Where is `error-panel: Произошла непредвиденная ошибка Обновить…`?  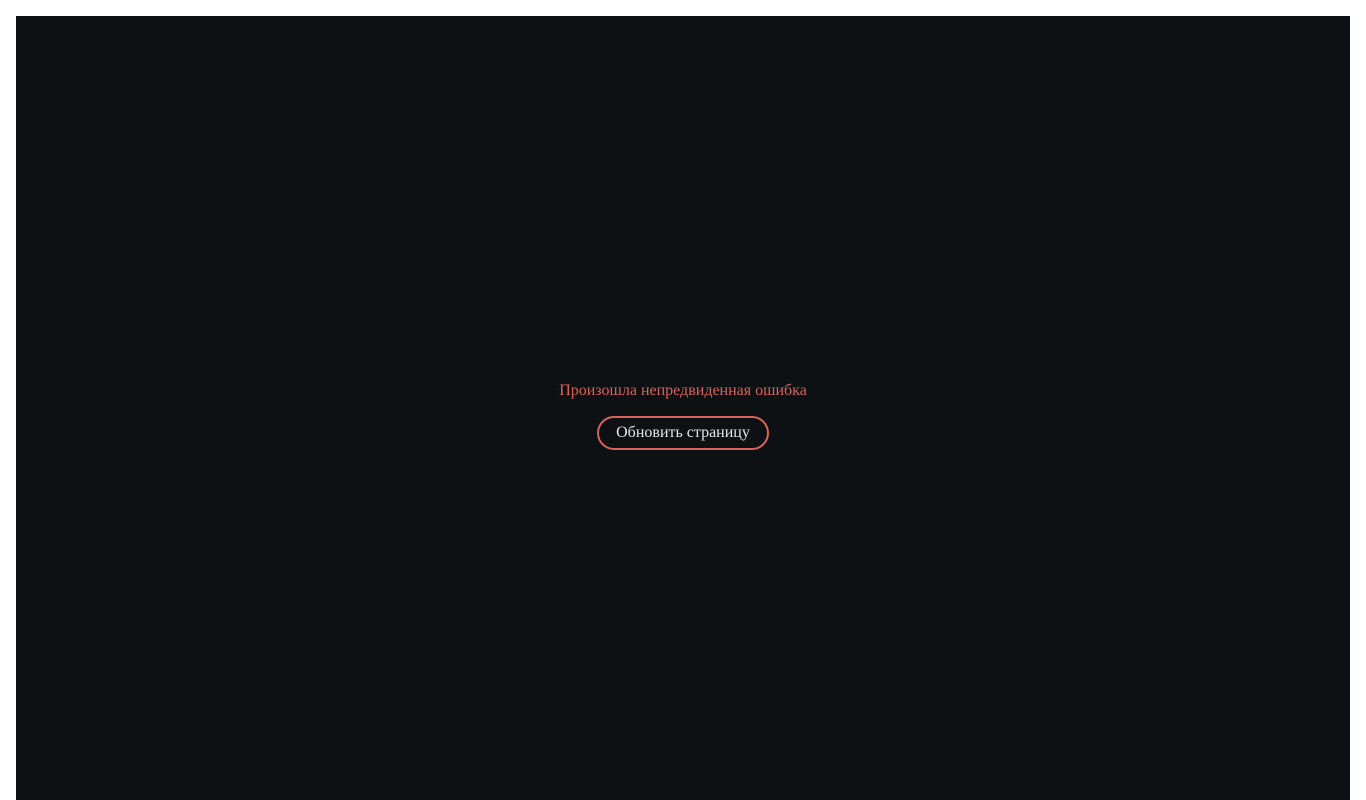
error-panel: Произошла непредвиденная ошибка Обновить… is located at coordinates (683, 415).